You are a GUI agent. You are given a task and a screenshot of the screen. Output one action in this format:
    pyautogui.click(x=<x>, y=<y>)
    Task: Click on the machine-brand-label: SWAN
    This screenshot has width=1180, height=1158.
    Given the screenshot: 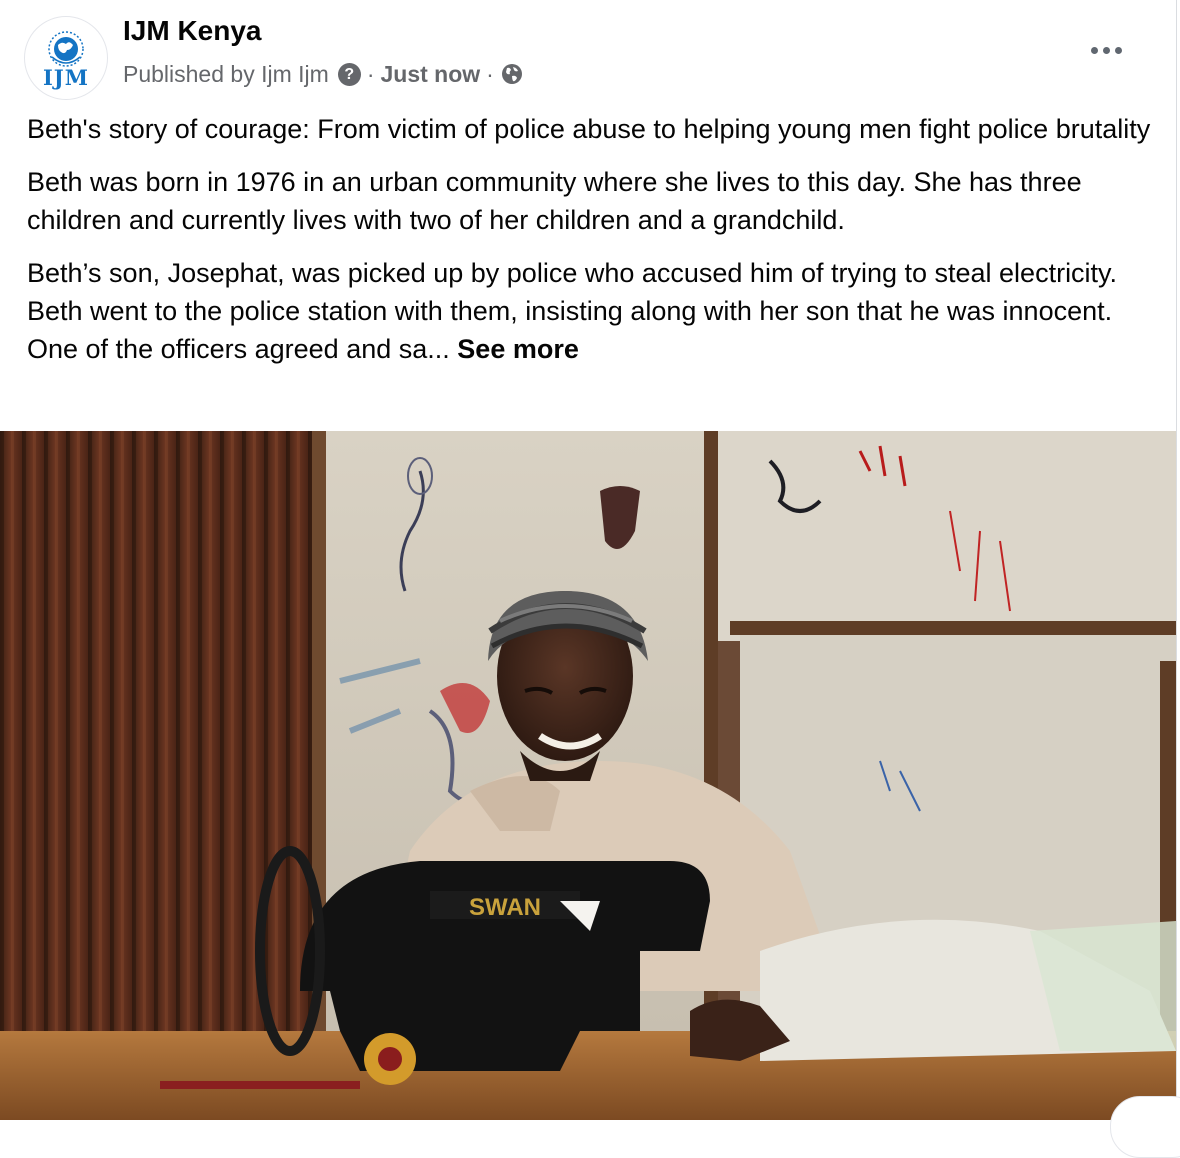 What is the action you would take?
    pyautogui.click(x=505, y=907)
    